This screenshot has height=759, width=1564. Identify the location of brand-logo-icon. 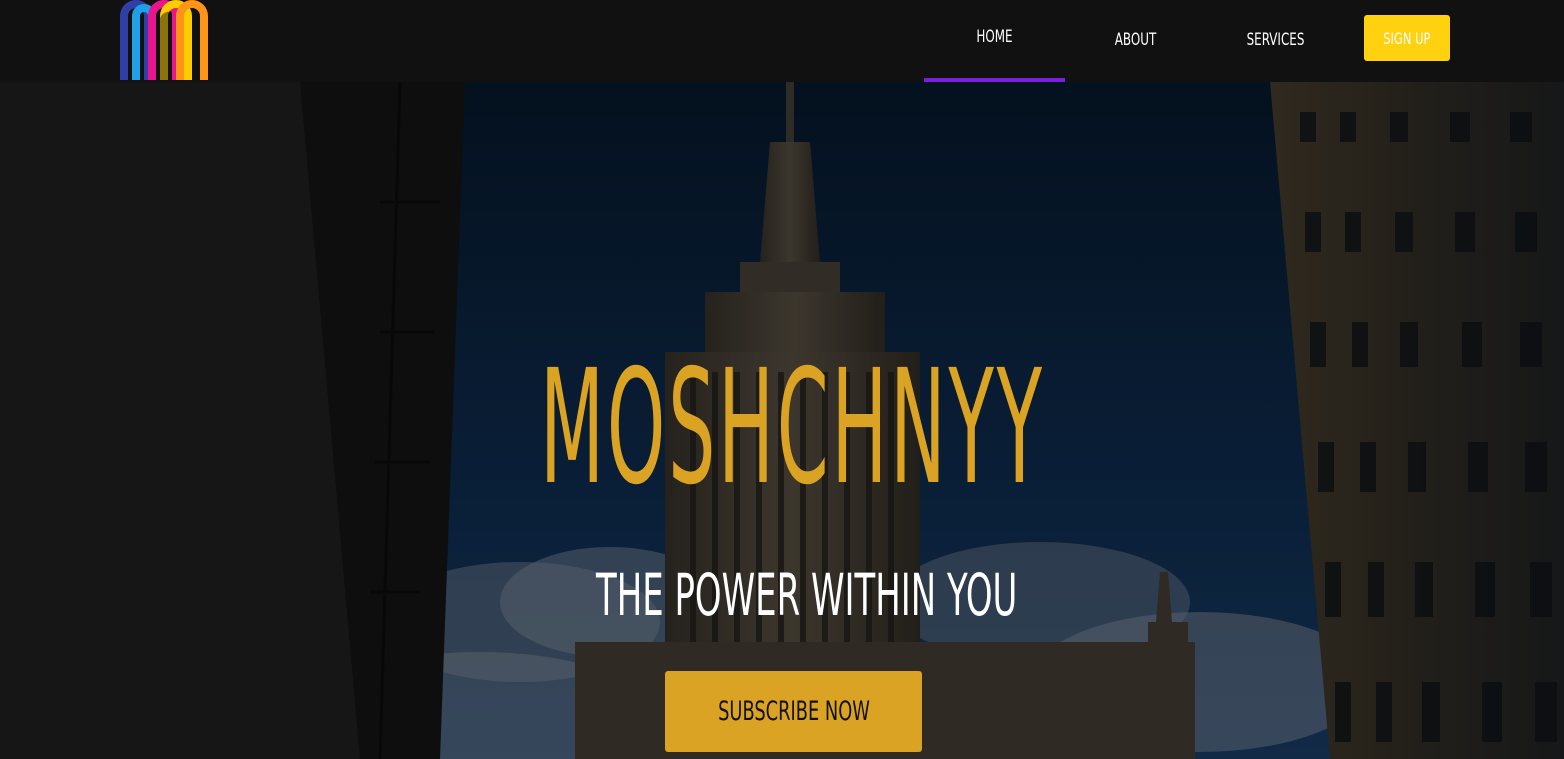
(164, 40).